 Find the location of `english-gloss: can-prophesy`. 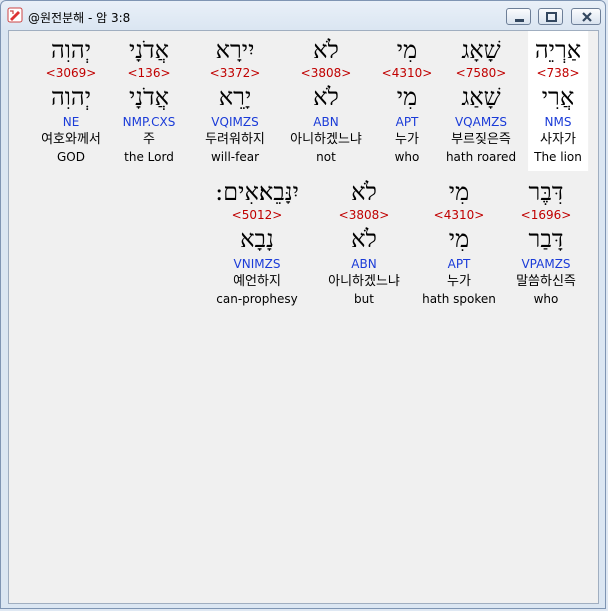

english-gloss: can-prophesy is located at coordinates (257, 299).